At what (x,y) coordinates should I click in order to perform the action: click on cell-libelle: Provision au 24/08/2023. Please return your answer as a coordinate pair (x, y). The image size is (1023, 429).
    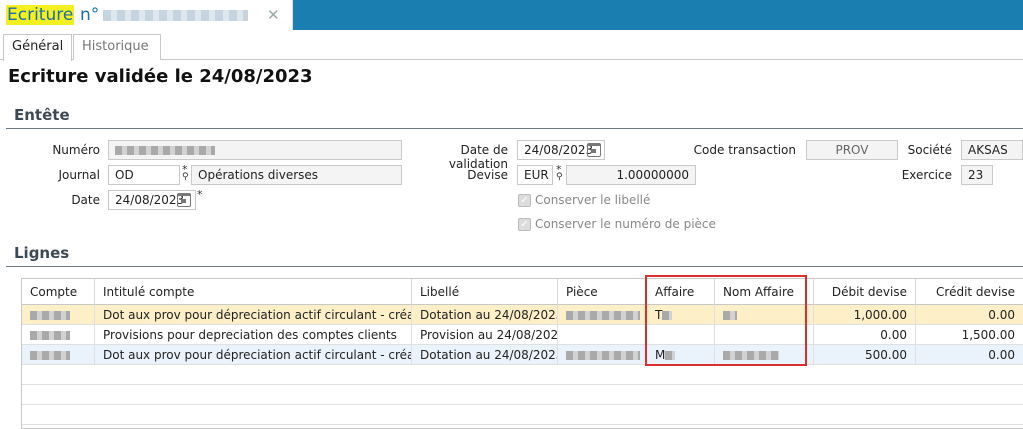
    Looking at the image, I should click on (485, 335).